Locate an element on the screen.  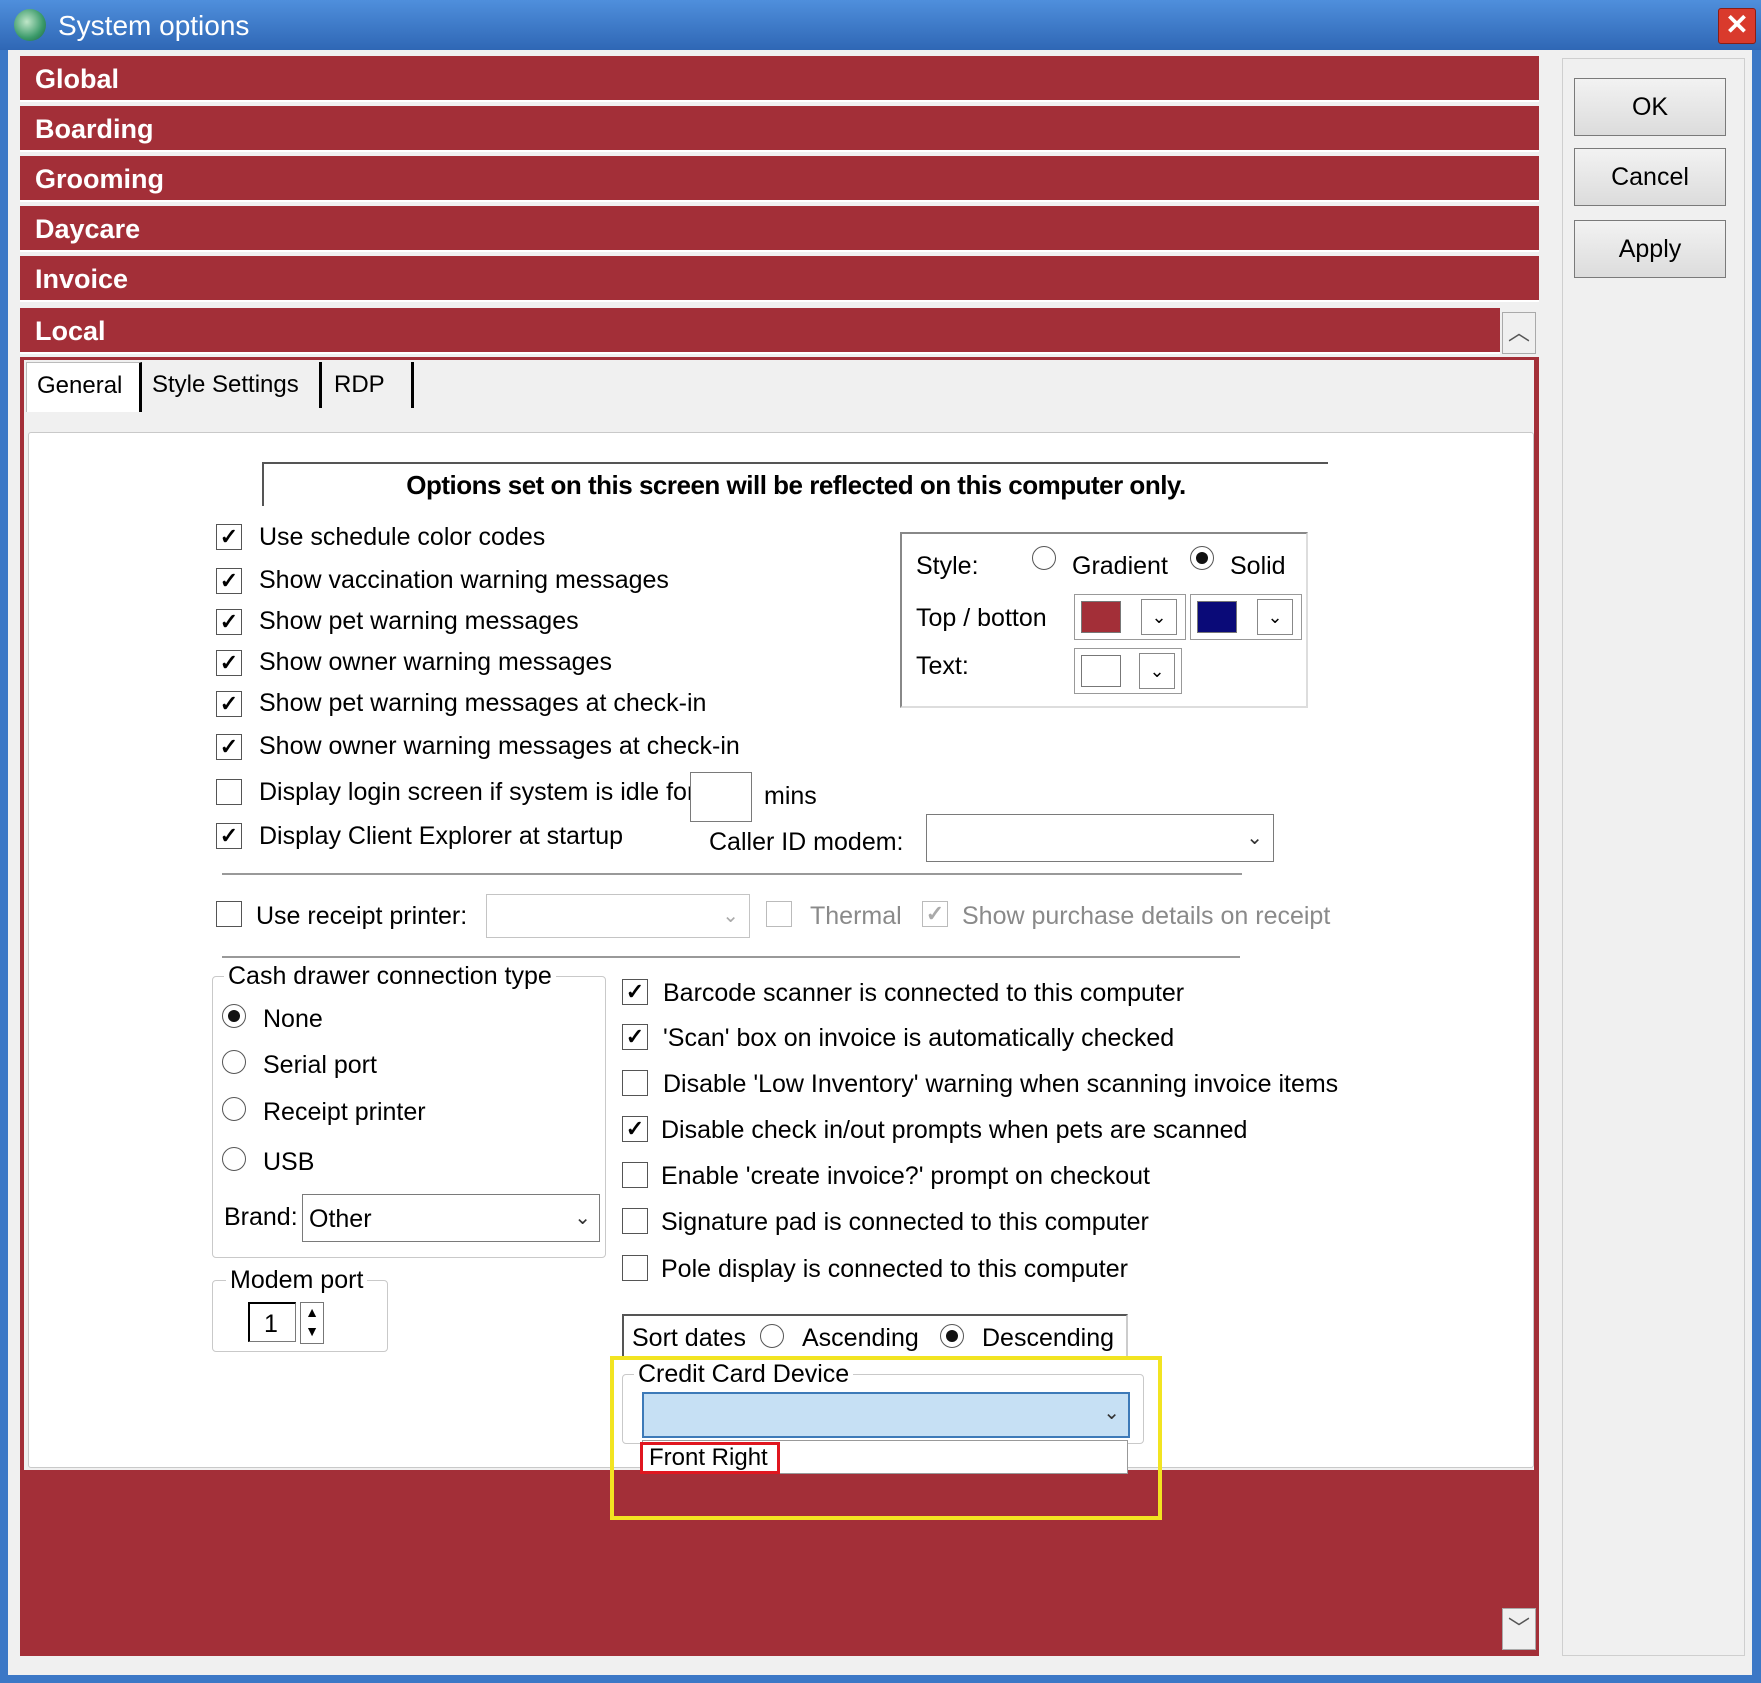
sort-dates-box: Sort dates Ascending Descending is located at coordinates (875, 1336).